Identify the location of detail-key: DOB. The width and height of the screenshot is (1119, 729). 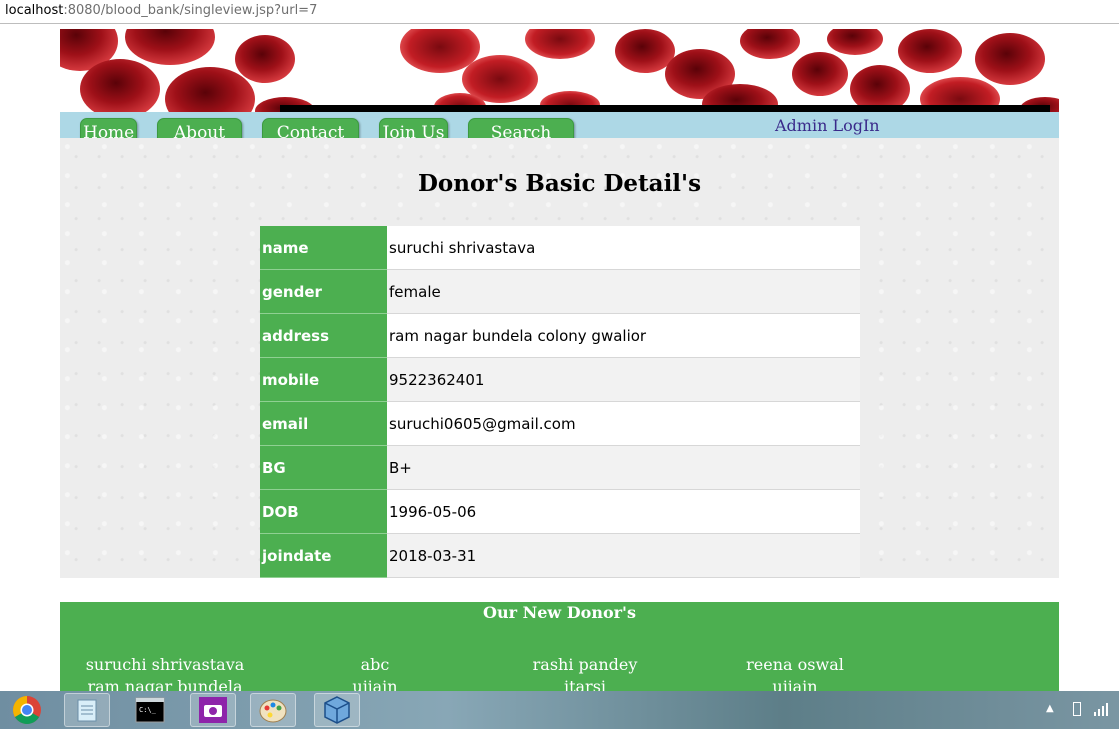
(323, 511).